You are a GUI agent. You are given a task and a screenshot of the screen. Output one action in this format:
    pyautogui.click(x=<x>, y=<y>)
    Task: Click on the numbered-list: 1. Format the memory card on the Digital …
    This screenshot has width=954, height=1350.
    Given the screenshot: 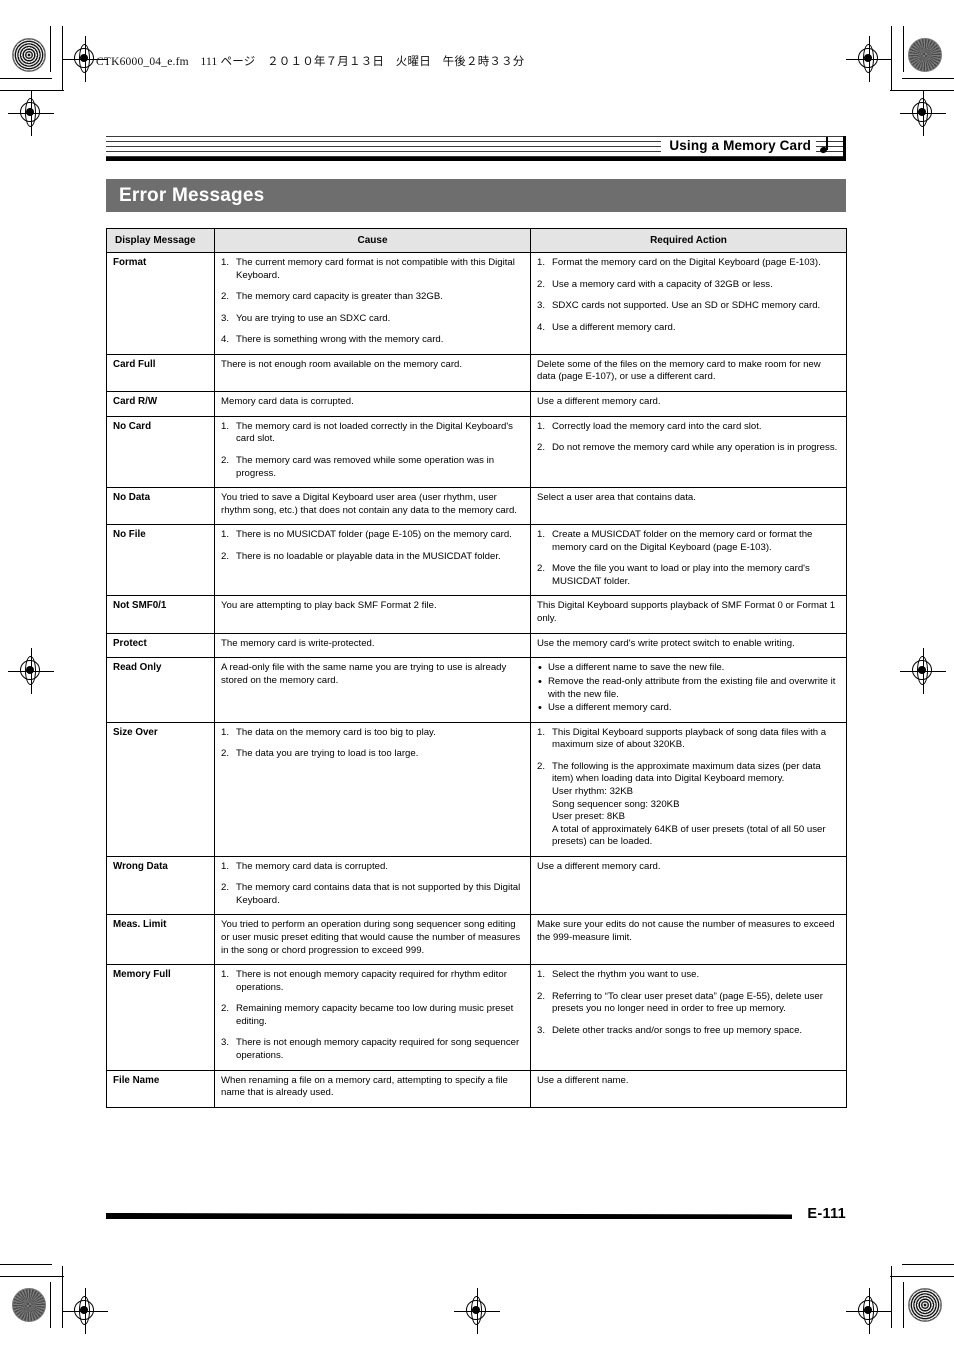 What is the action you would take?
    pyautogui.click(x=688, y=295)
    